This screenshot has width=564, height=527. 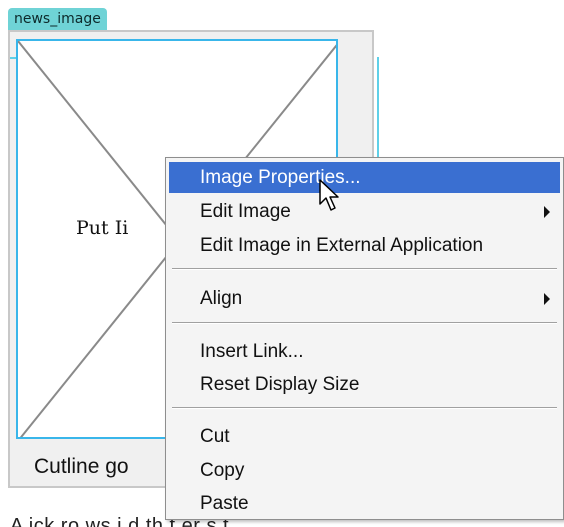 I want to click on menu-item-label: Copy, so click(x=222, y=470).